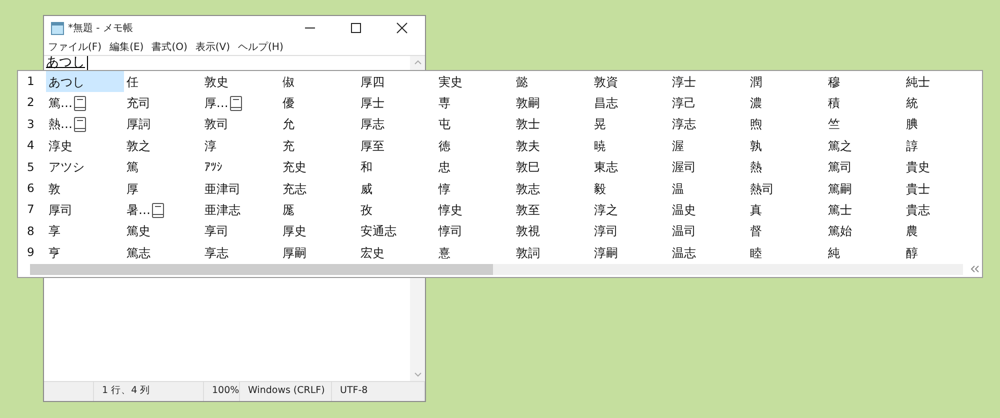 The image size is (1000, 418). What do you see at coordinates (397, 189) in the screenshot?
I see `candidate-item: 威` at bounding box center [397, 189].